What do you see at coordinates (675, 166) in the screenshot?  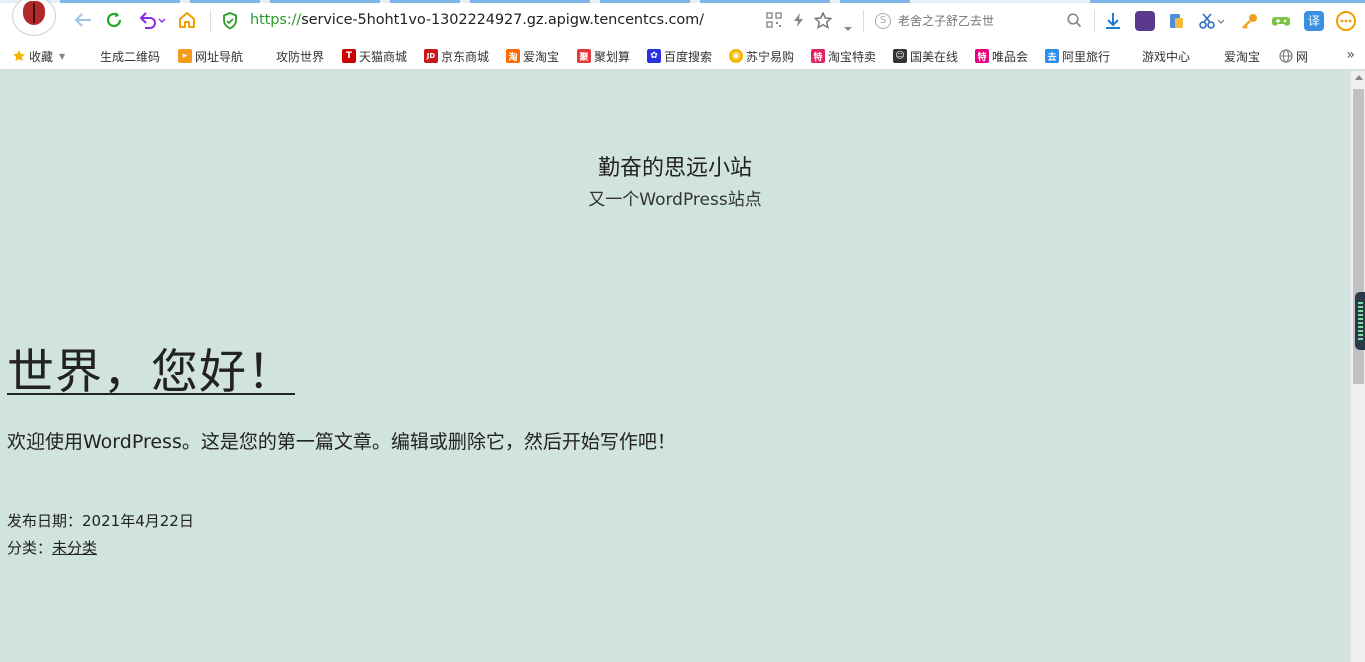 I see `site-title: 勤奋的思远小站` at bounding box center [675, 166].